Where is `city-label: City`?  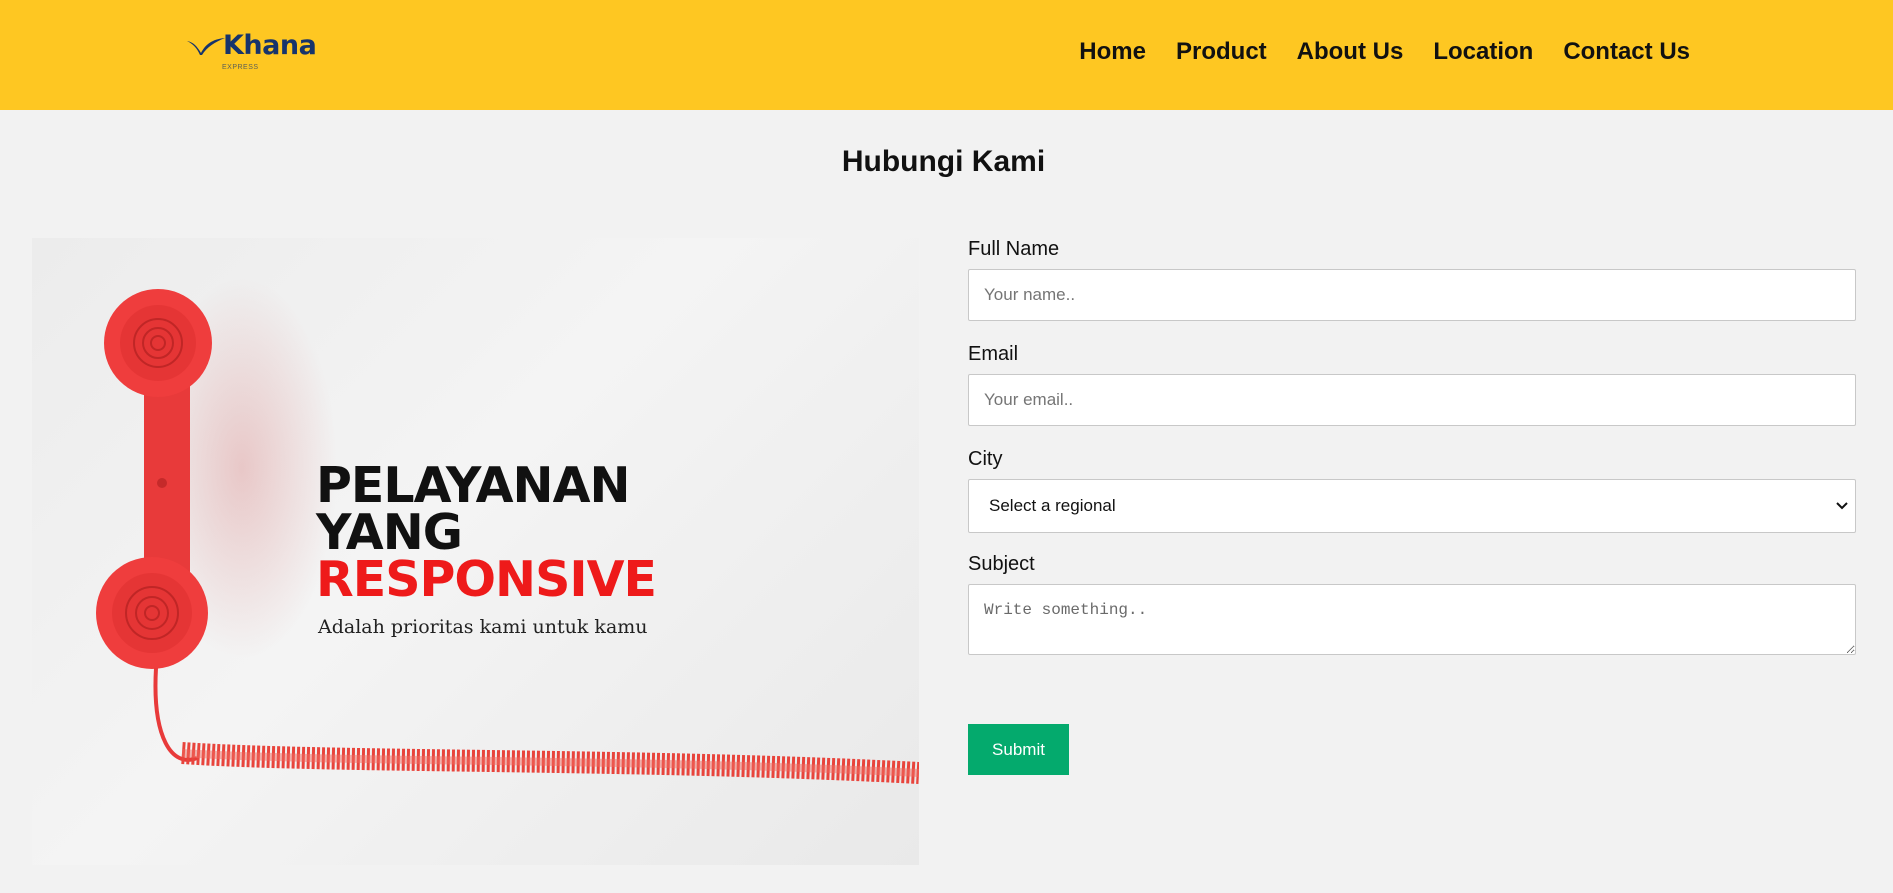
city-label: City is located at coordinates (985, 459).